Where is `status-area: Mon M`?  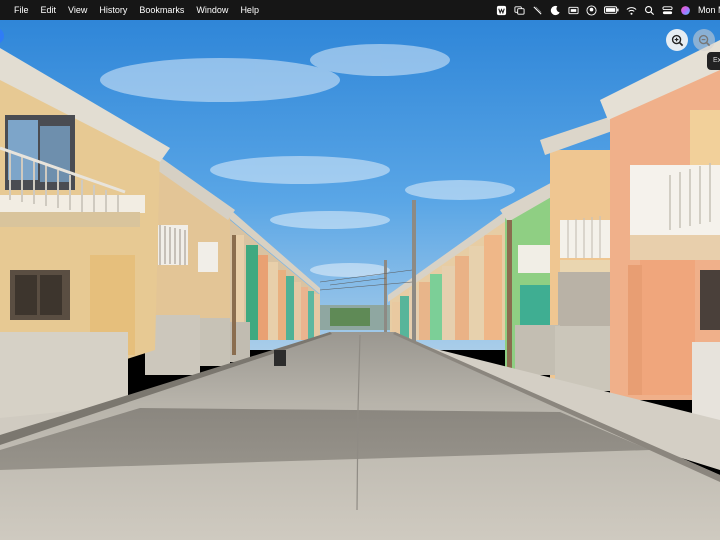 status-area: Mon M is located at coordinates (606, 10).